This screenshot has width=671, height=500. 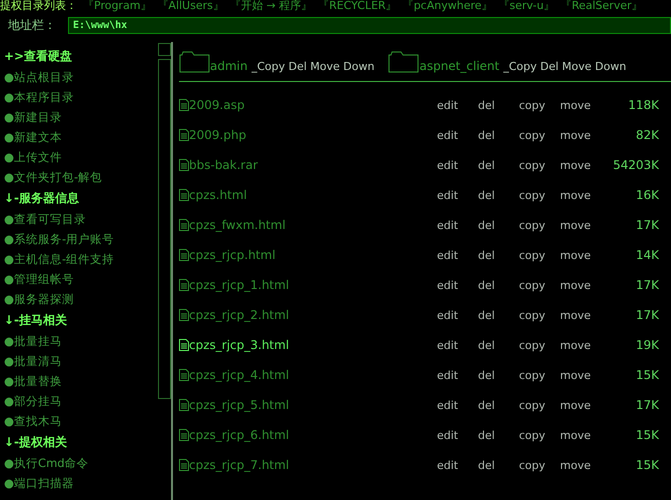 I want to click on file-link: cpzs_fwxm.html, so click(x=308, y=225).